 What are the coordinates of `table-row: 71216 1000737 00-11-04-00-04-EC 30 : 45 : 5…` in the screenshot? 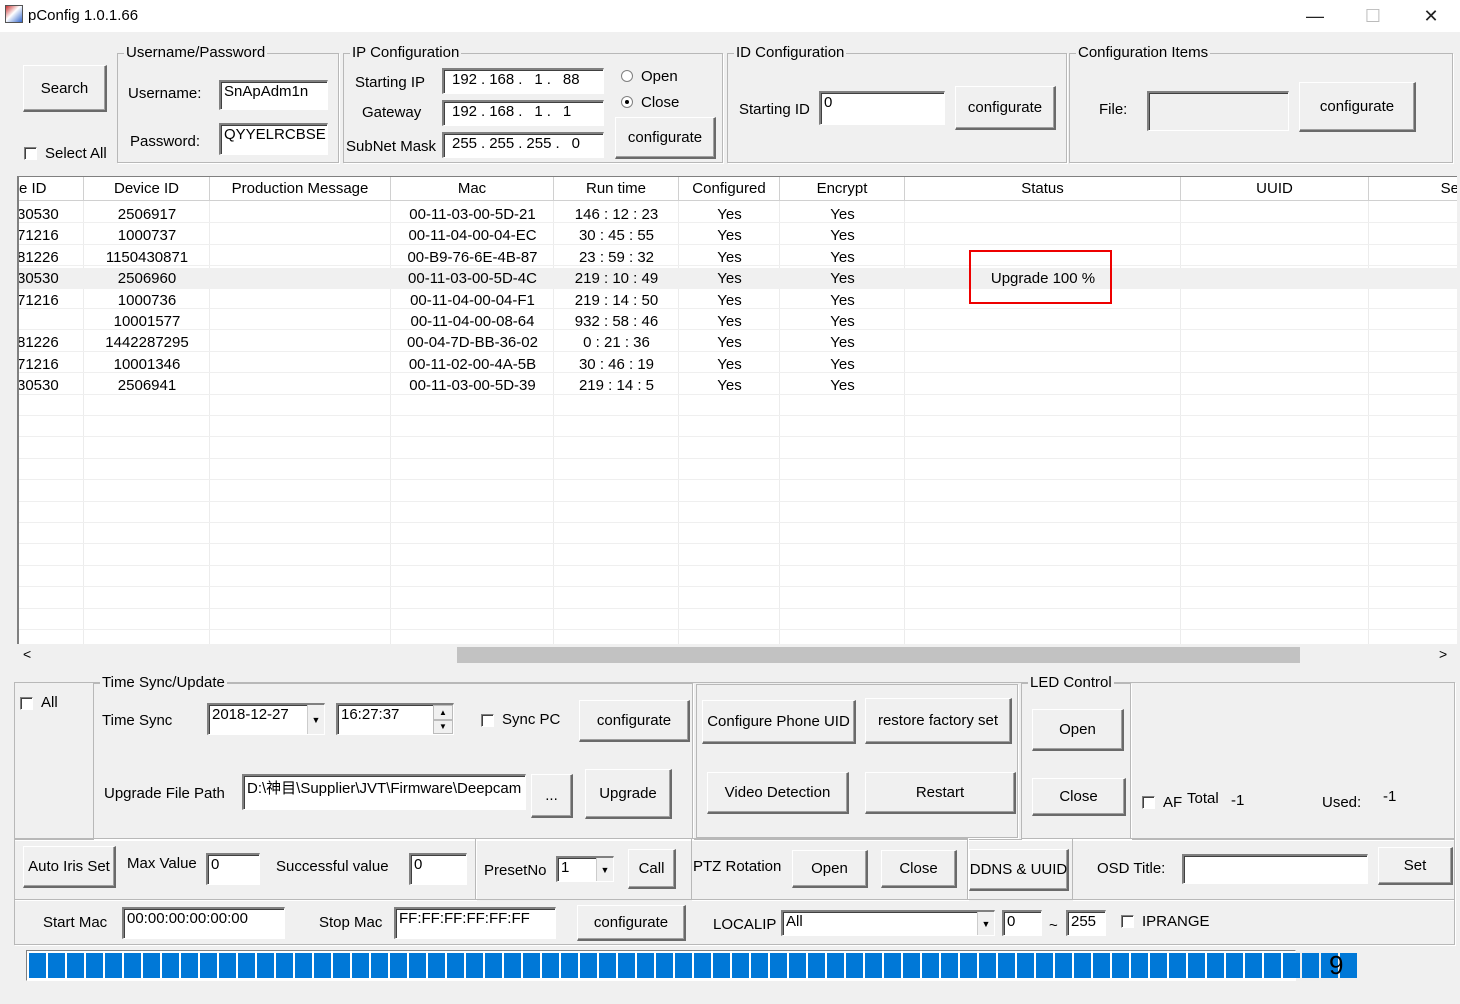 It's located at (738, 235).